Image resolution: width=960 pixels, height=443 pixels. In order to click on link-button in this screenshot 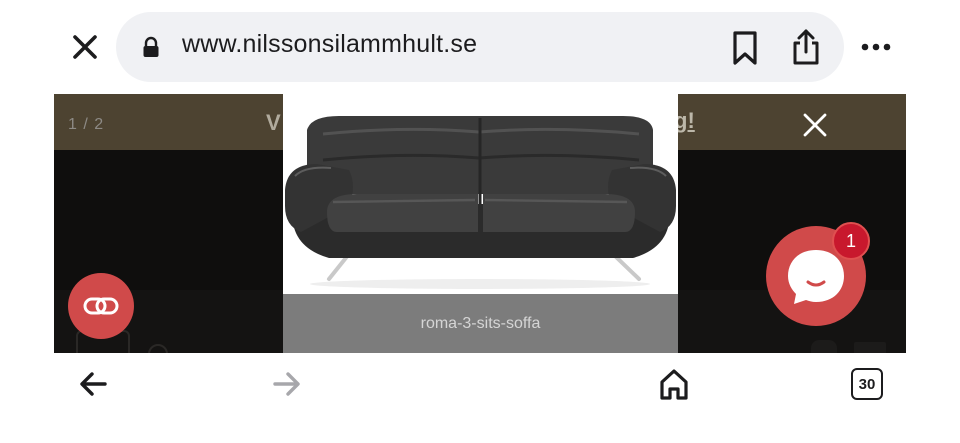, I will do `click(101, 306)`.